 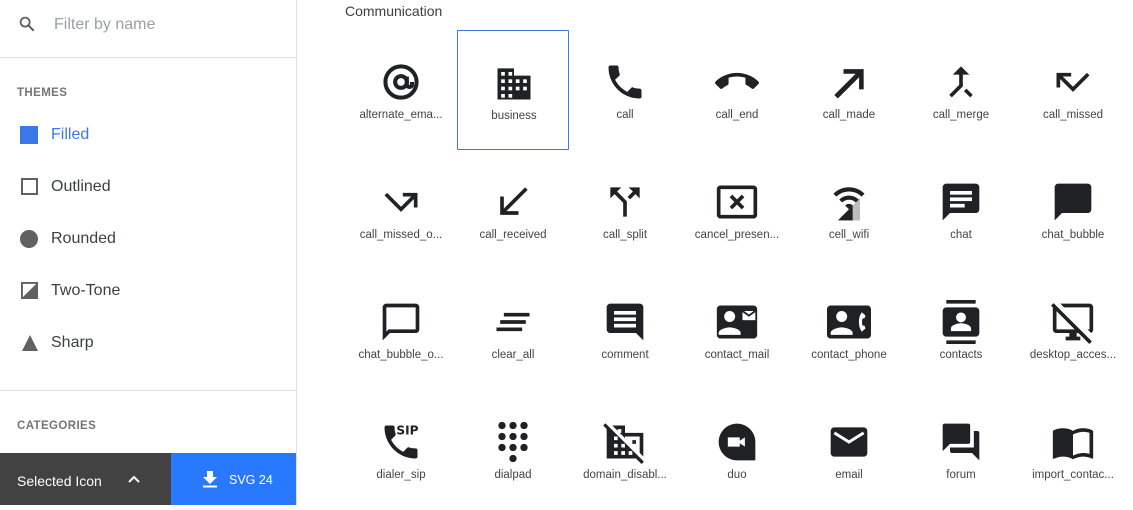 I want to click on icon-tile: business, so click(x=513, y=90).